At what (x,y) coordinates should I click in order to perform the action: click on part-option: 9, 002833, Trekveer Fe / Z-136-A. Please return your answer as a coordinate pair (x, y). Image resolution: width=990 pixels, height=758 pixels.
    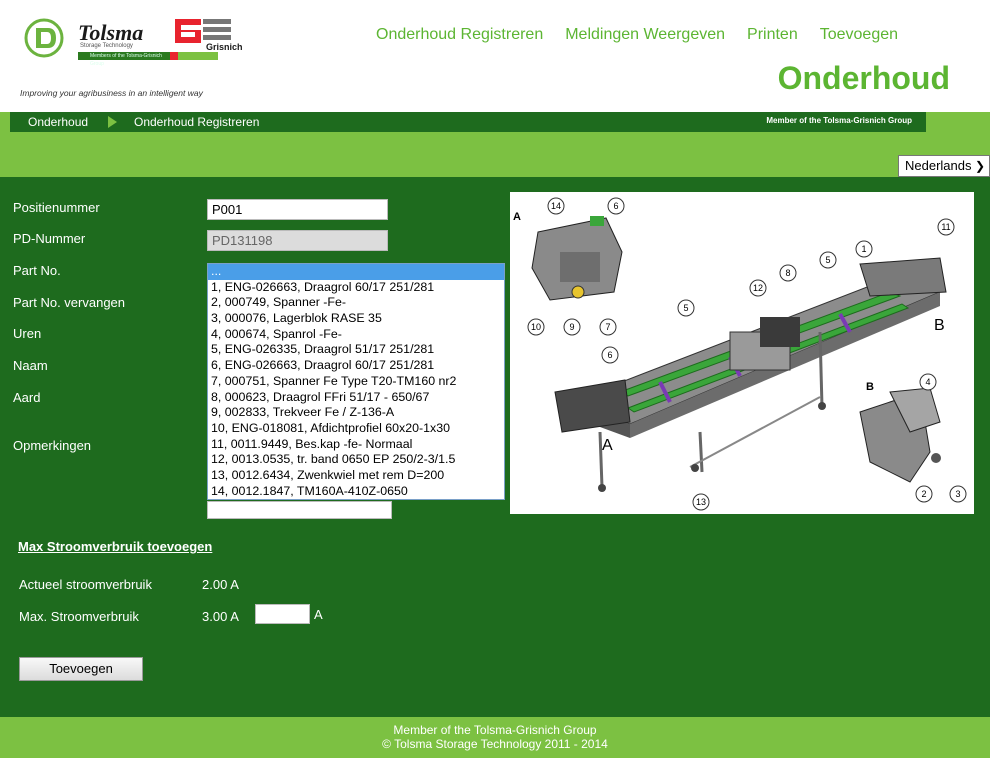
    Looking at the image, I should click on (356, 413).